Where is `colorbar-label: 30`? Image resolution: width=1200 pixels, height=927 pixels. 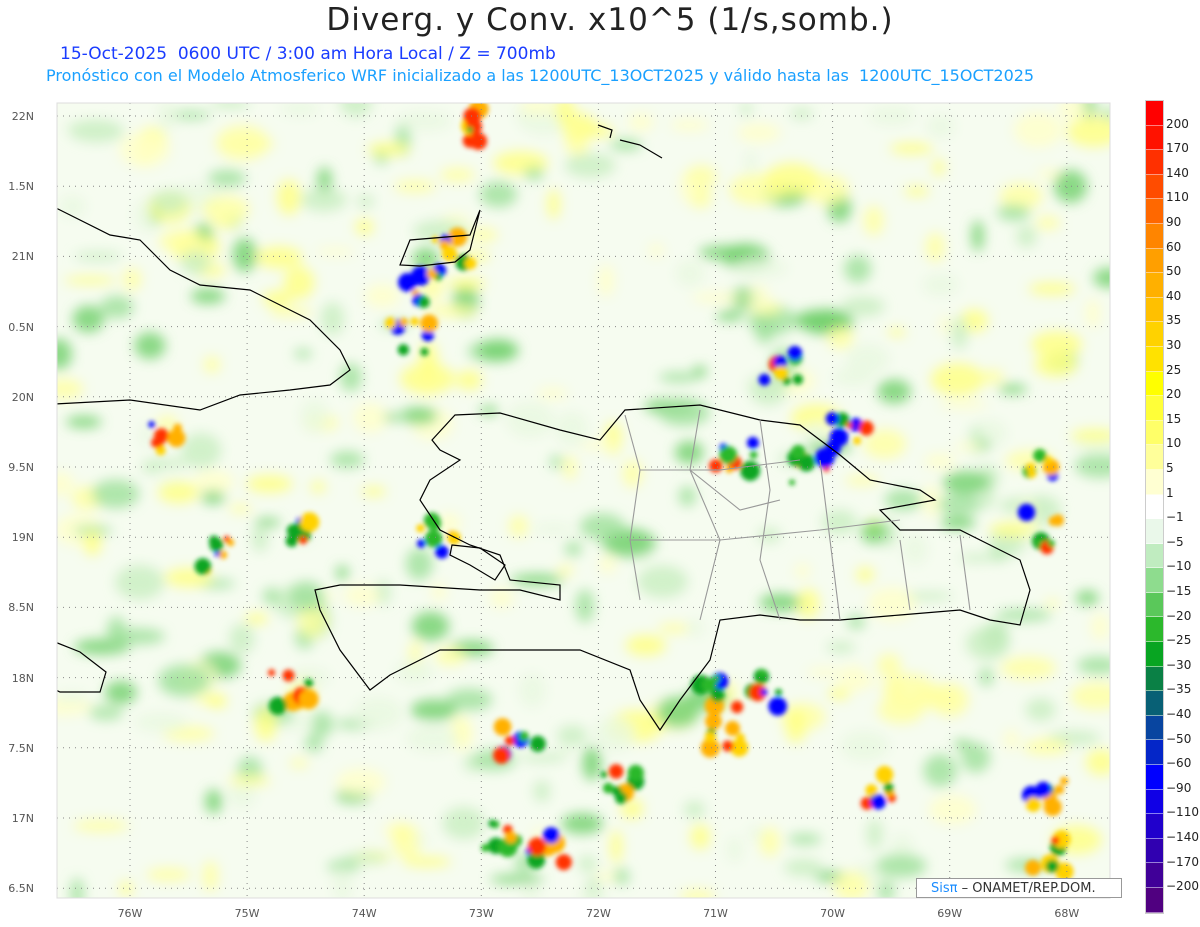 colorbar-label: 30 is located at coordinates (1174, 345).